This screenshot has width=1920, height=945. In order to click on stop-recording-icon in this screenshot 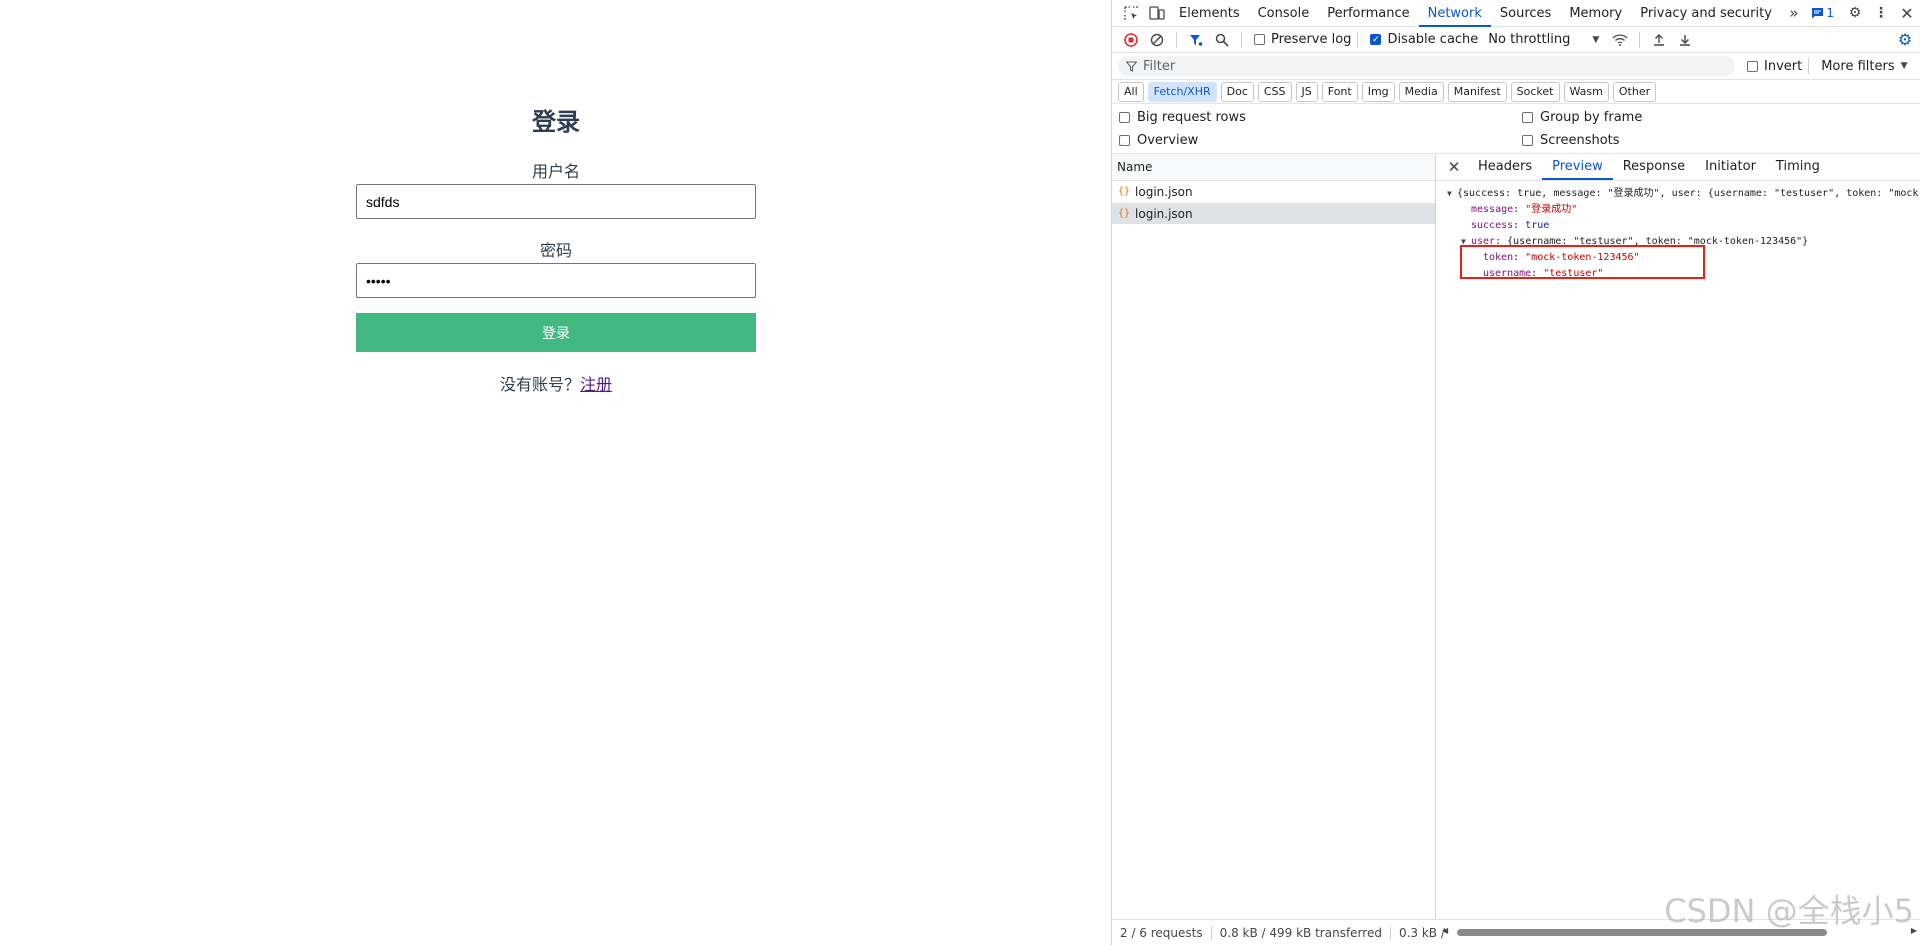, I will do `click(1131, 40)`.